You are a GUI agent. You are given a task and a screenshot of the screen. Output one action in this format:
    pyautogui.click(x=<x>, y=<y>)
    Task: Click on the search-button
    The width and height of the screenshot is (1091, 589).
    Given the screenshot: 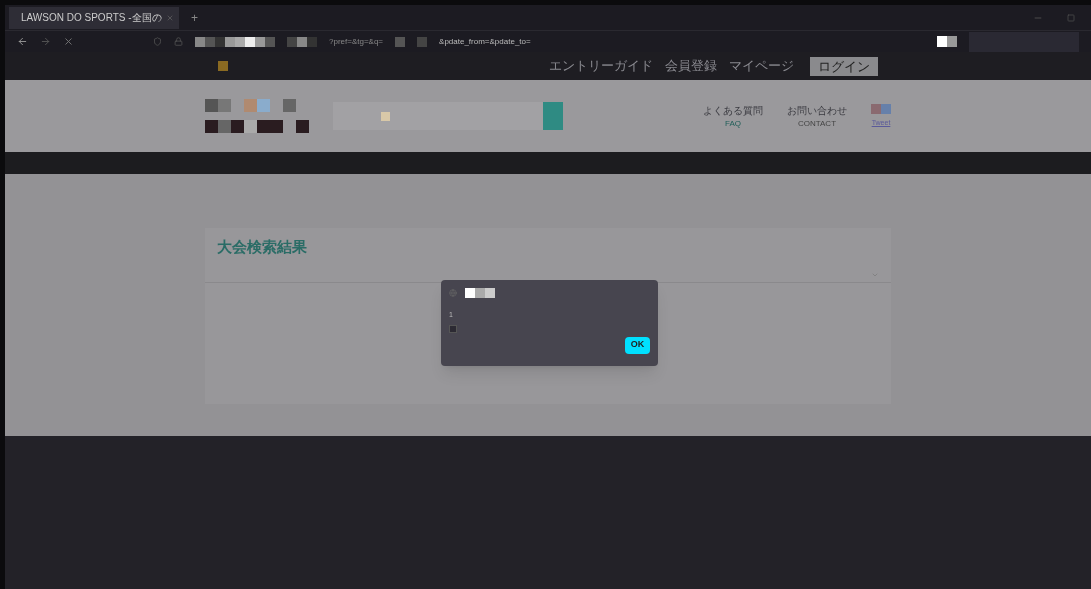 What is the action you would take?
    pyautogui.click(x=553, y=116)
    